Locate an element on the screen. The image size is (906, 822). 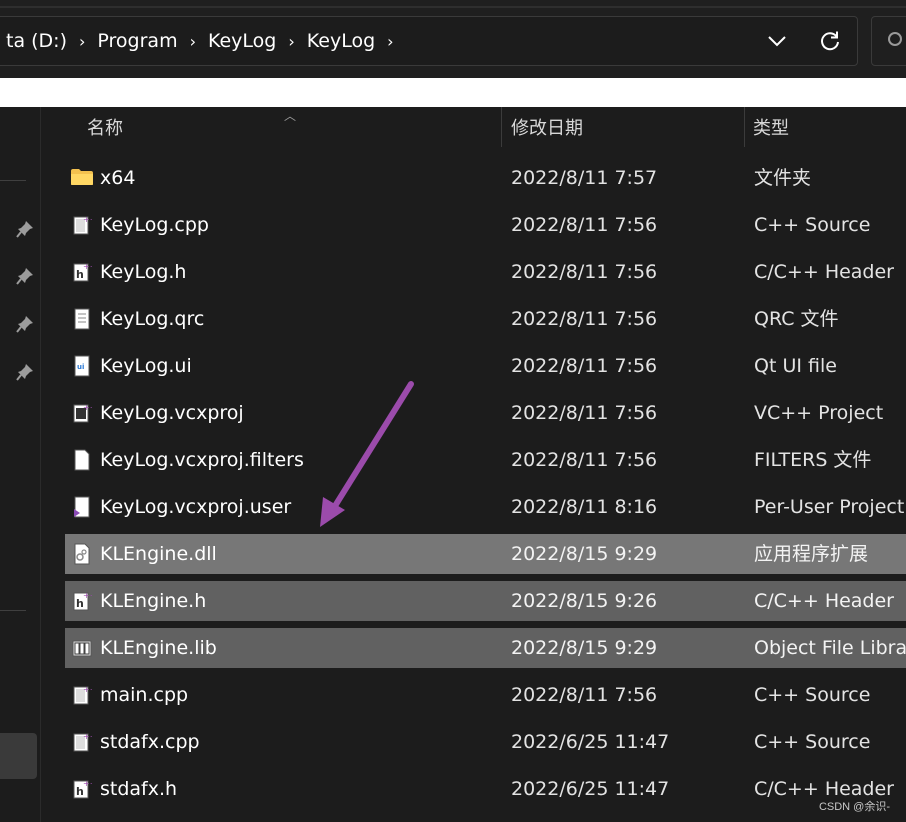
sidebar-selected-item is located at coordinates (18, 756).